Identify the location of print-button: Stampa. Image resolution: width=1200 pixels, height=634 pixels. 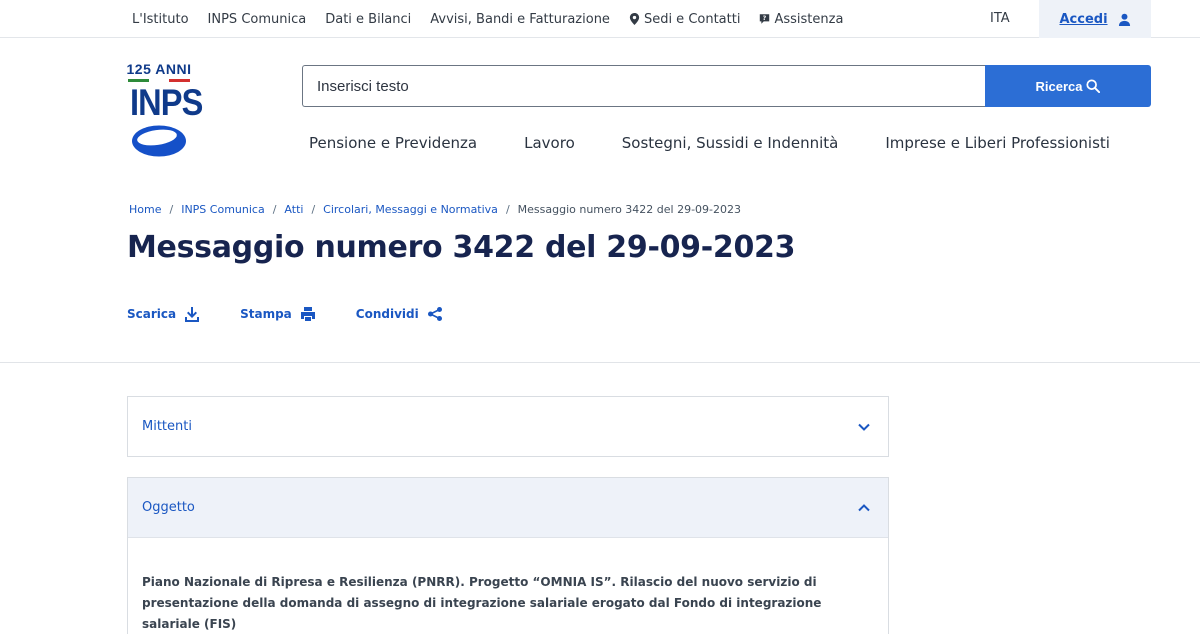
(278, 314).